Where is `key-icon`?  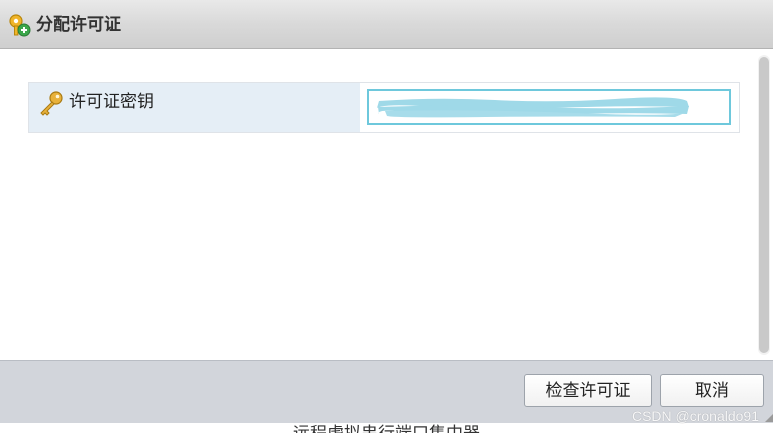
key-icon is located at coordinates (51, 103).